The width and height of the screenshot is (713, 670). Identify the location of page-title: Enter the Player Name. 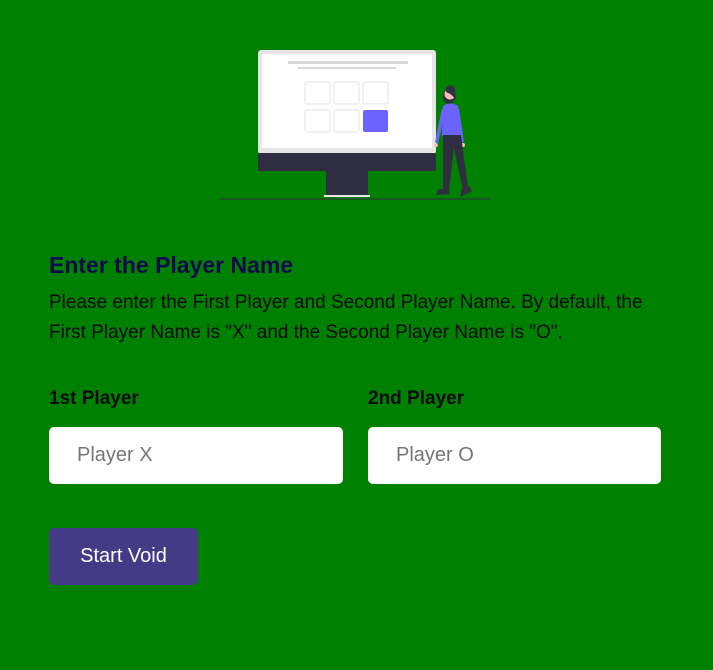
(171, 265).